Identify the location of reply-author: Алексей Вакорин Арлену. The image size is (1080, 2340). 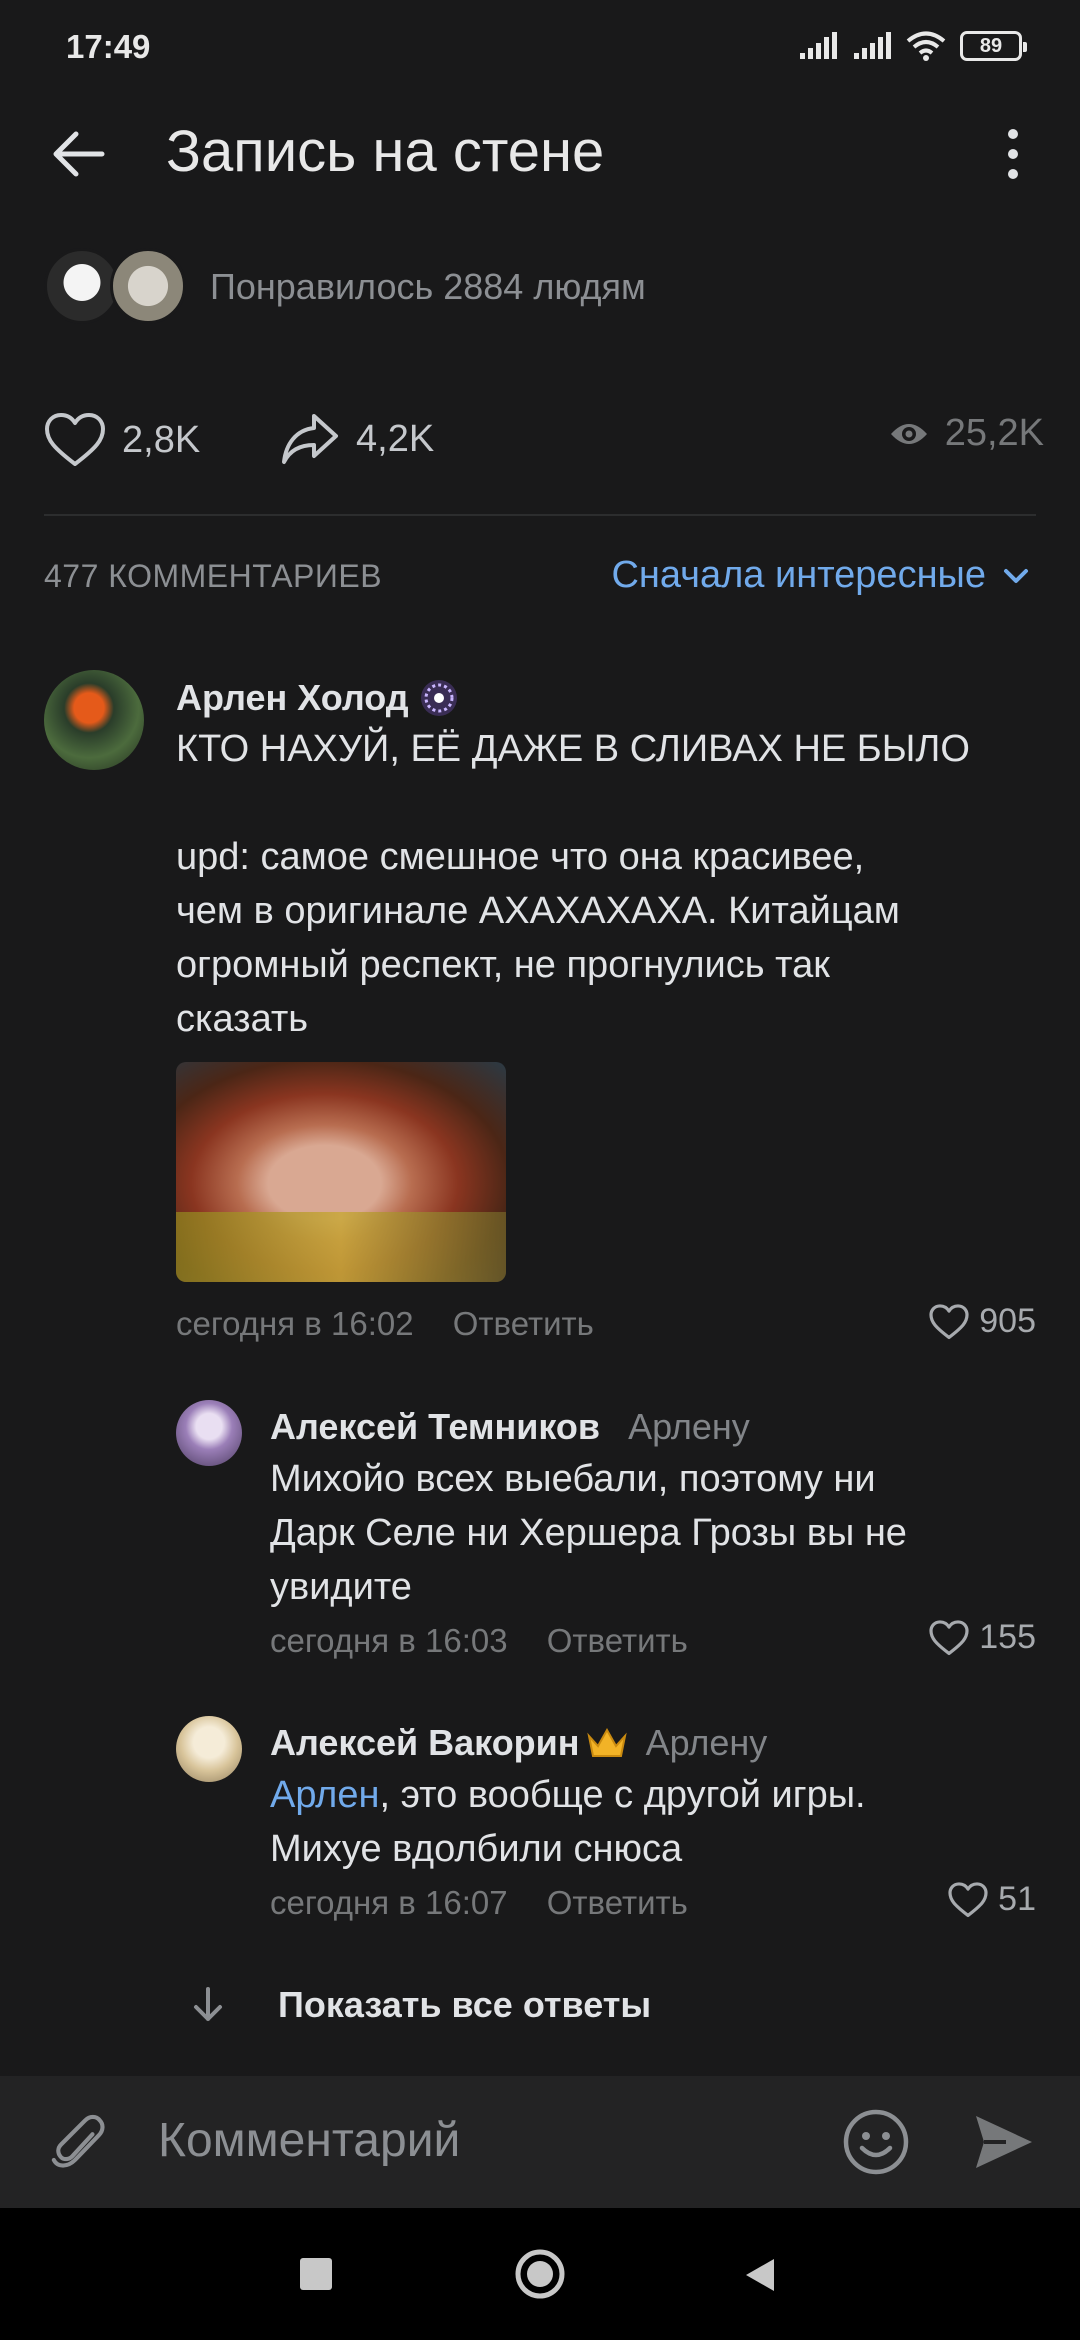
(518, 1743).